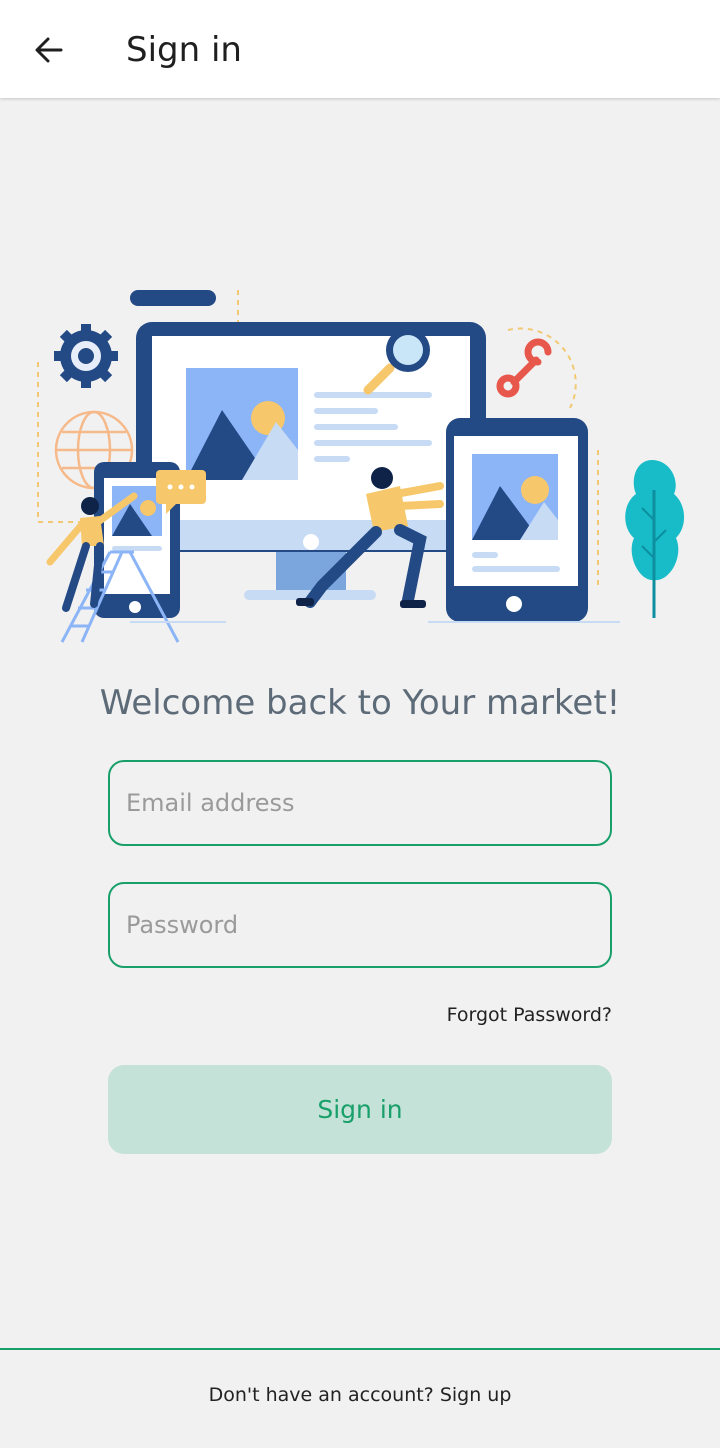 The image size is (720, 1448). I want to click on page-title: Sign in, so click(184, 50).